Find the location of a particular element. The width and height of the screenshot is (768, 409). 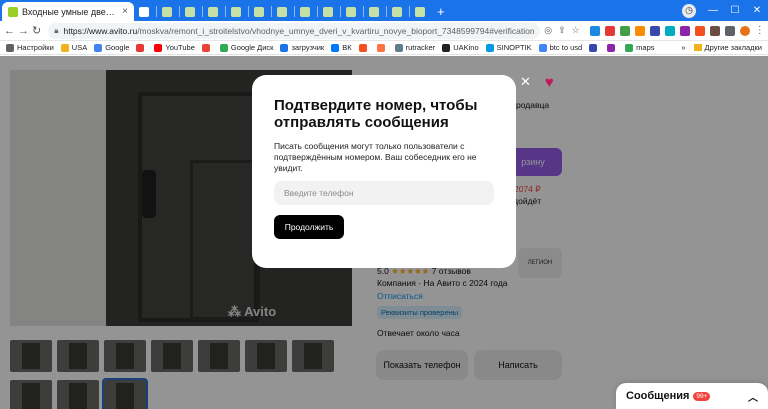

bookmark-item: rutracker is located at coordinates (414, 47).